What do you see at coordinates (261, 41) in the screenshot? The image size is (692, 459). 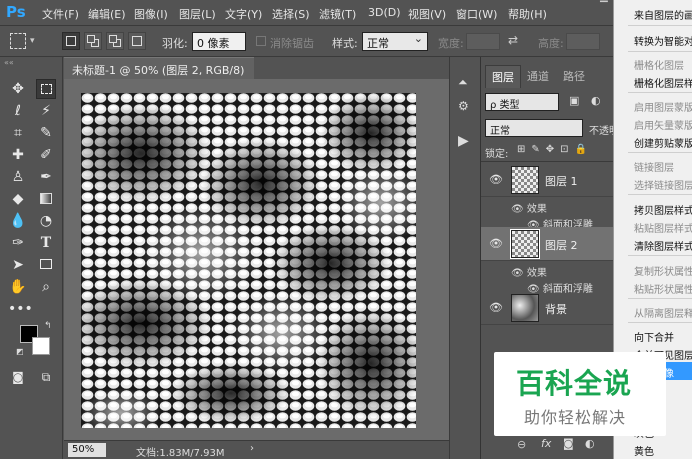 I see `antialias-checkbox` at bounding box center [261, 41].